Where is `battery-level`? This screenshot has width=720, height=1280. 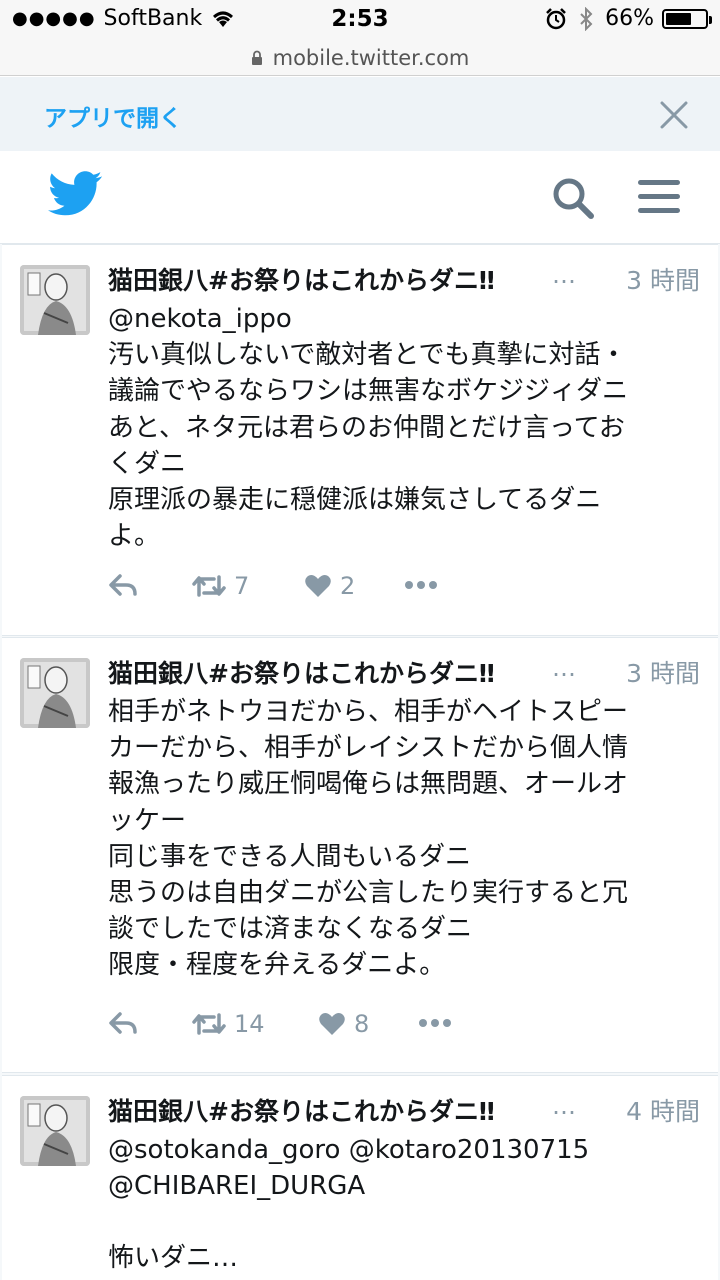
battery-level is located at coordinates (679, 18).